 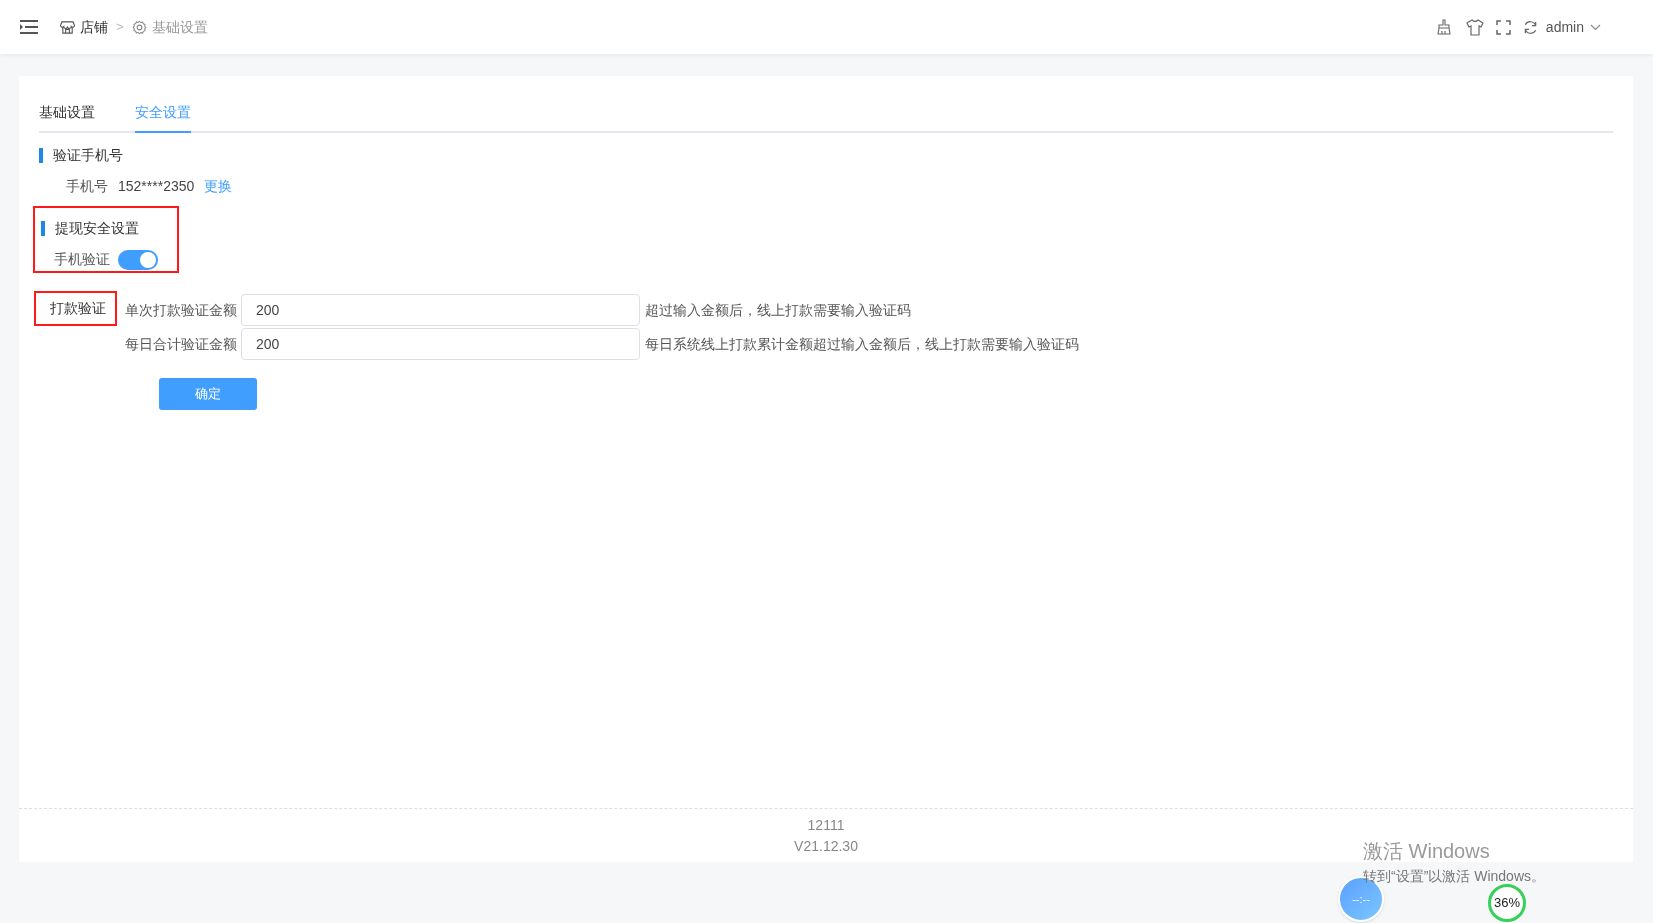 I want to click on gauge-ring: 36%, so click(x=1507, y=903).